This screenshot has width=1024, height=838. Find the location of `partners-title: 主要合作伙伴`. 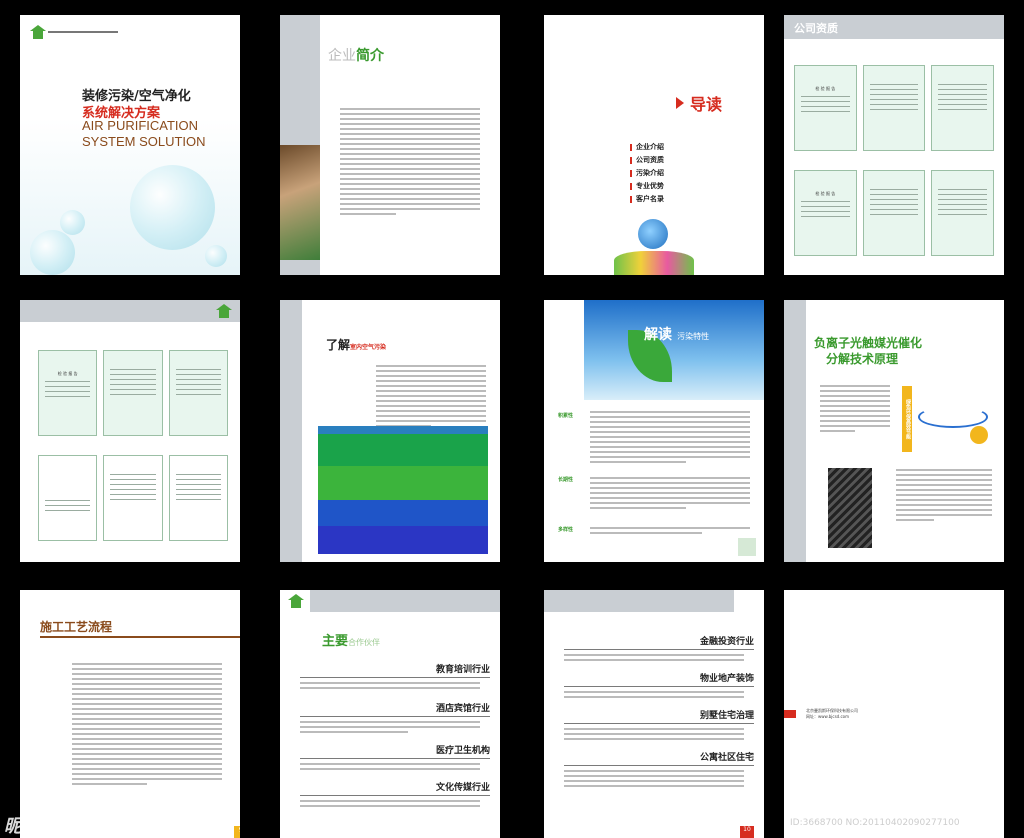

partners-title: 主要合作伙伴 is located at coordinates (351, 639).